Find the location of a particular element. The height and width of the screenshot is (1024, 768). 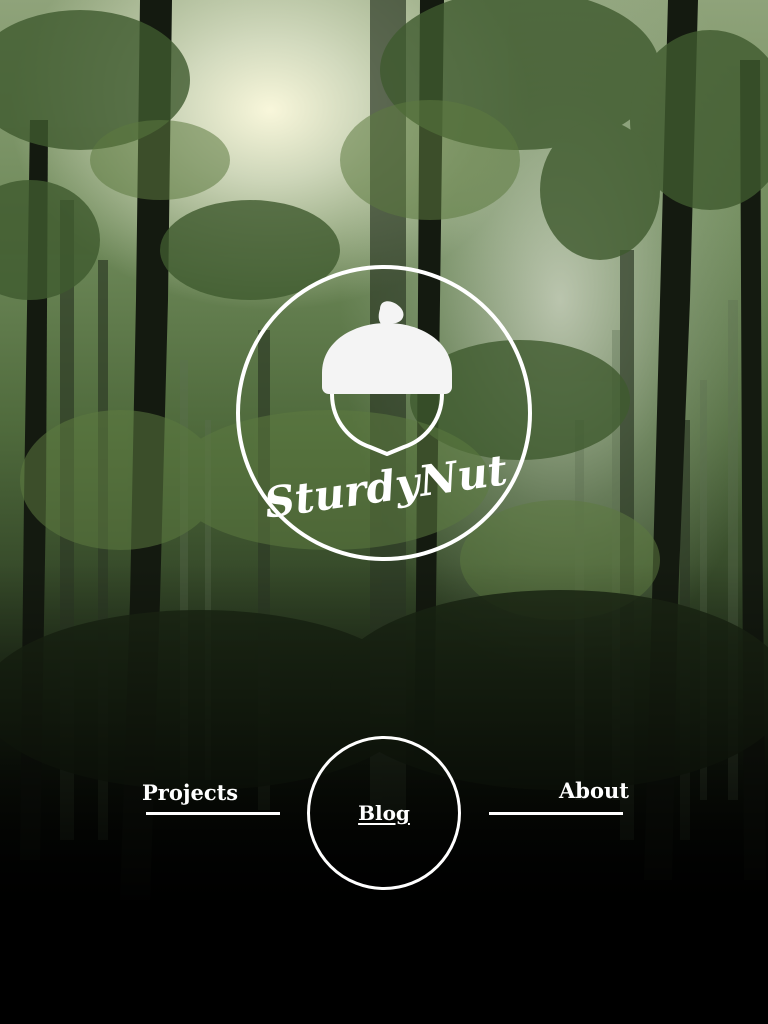

nav-blog-button: Blog is located at coordinates (384, 813).